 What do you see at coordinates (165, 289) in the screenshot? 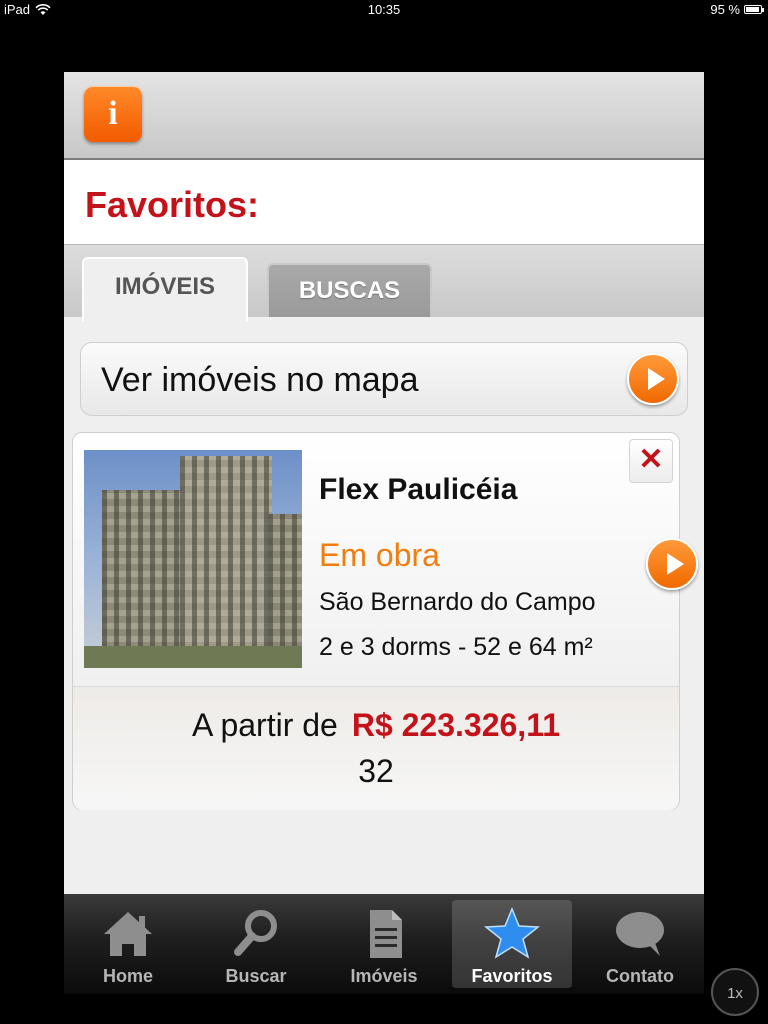
I see `tab-imoveis: IMÓVEIS` at bounding box center [165, 289].